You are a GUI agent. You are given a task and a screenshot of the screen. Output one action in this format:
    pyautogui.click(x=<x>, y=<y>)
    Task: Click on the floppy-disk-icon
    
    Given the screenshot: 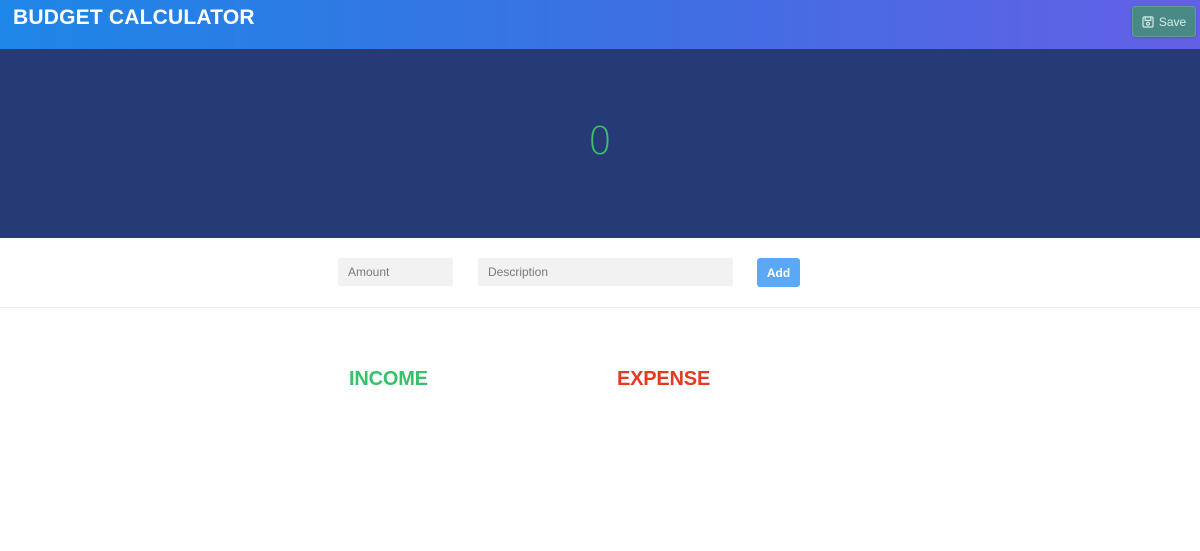 What is the action you would take?
    pyautogui.click(x=1148, y=21)
    